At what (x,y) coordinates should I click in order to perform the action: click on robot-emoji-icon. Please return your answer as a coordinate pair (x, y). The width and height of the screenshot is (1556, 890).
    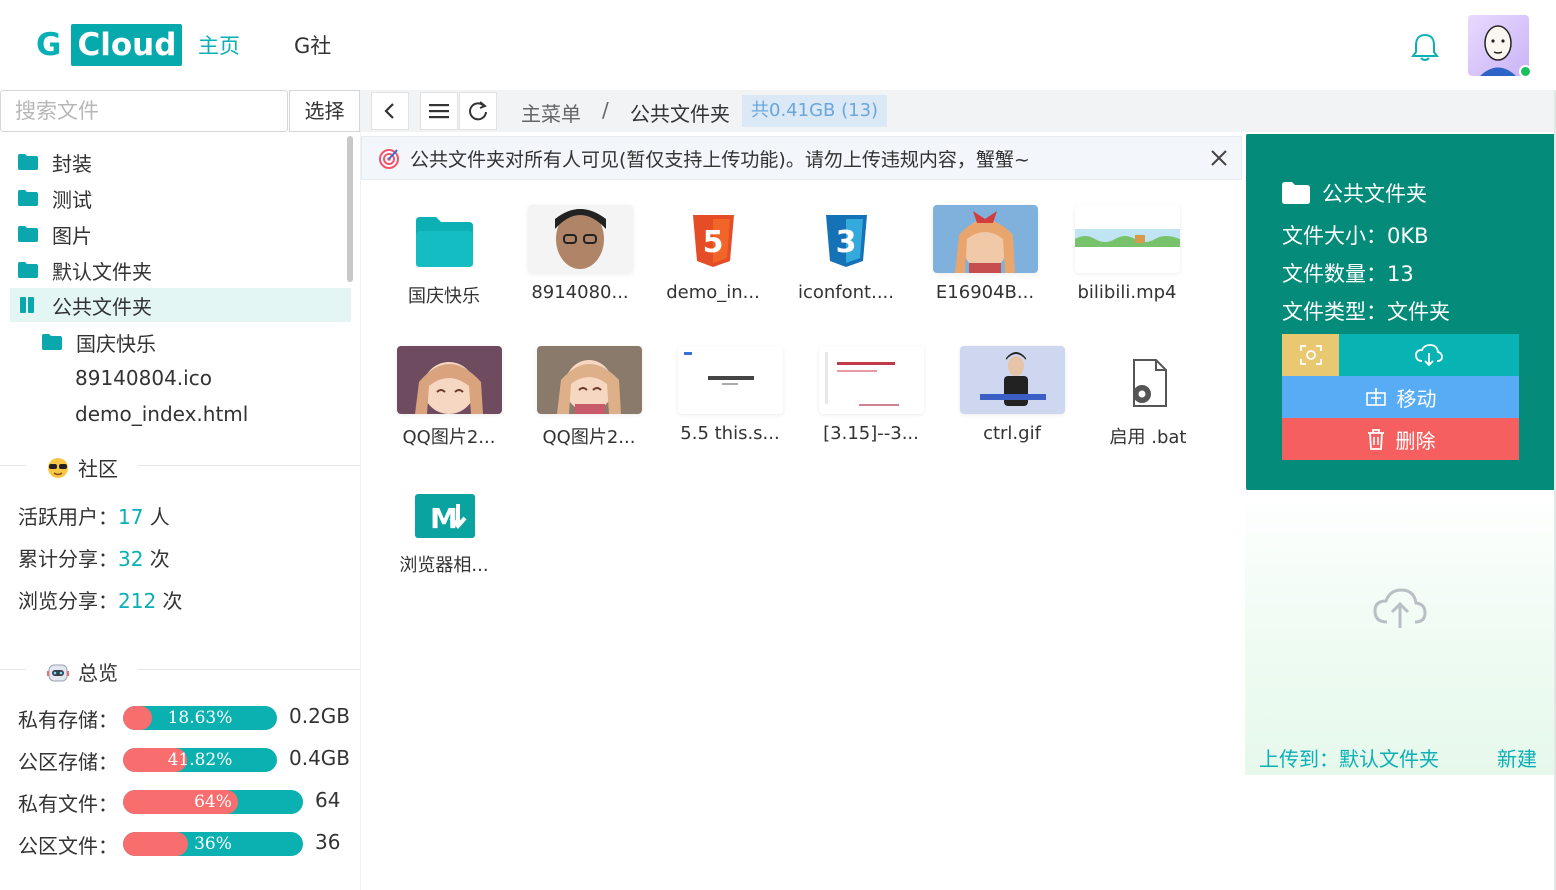
    Looking at the image, I should click on (58, 672).